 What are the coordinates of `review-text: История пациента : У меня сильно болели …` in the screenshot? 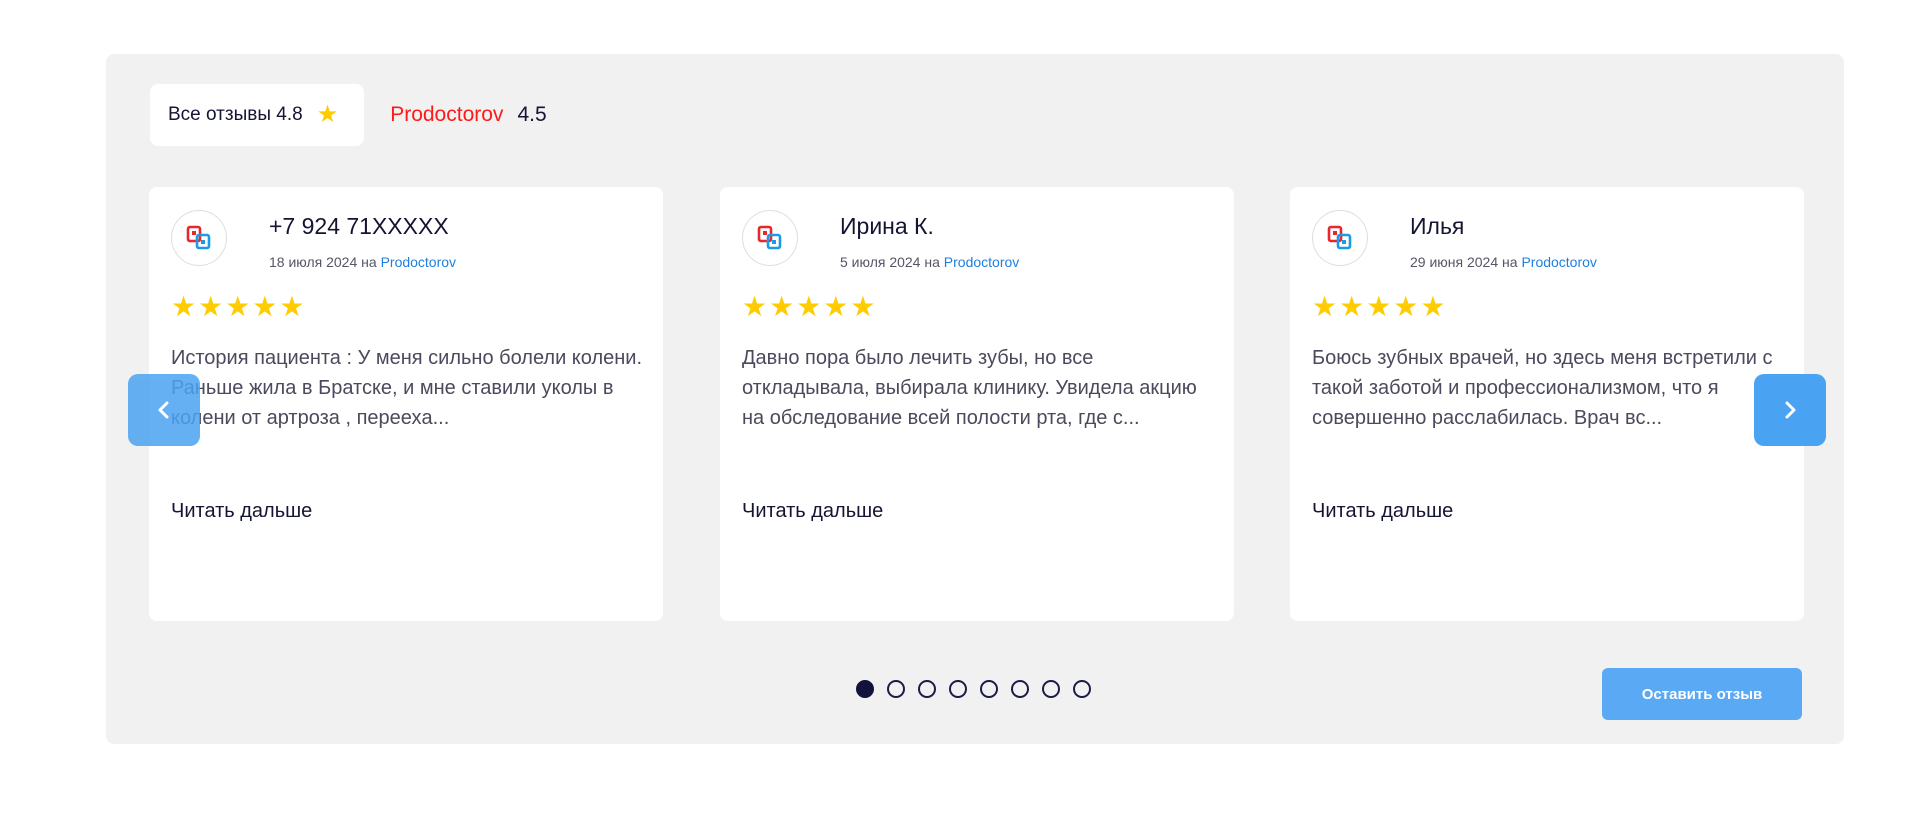 It's located at (407, 388).